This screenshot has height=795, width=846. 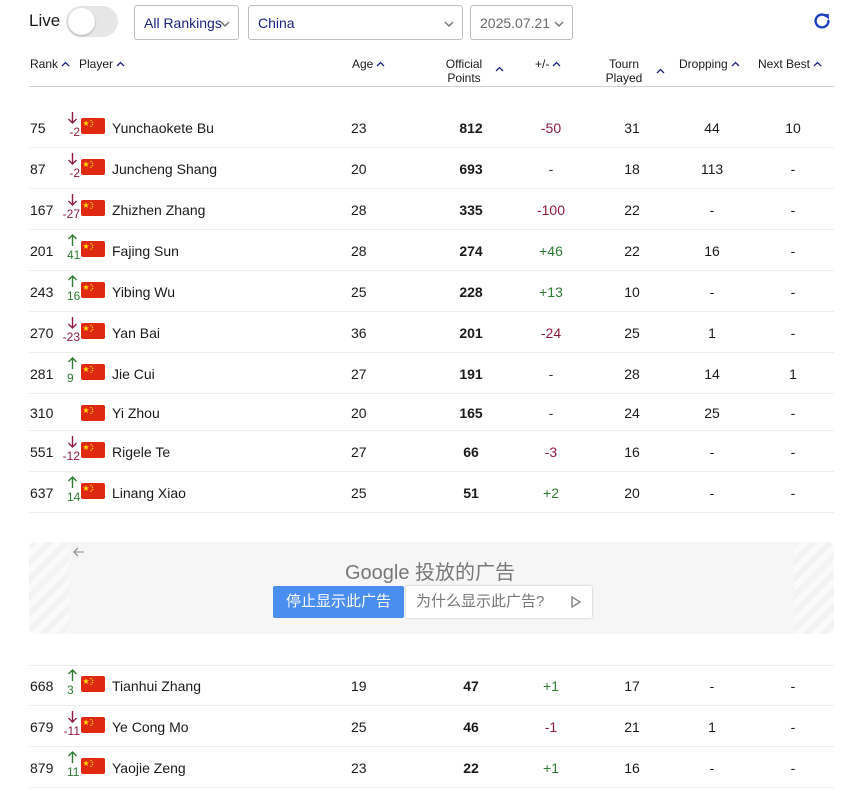 I want to click on points-cell: 165, so click(x=471, y=413).